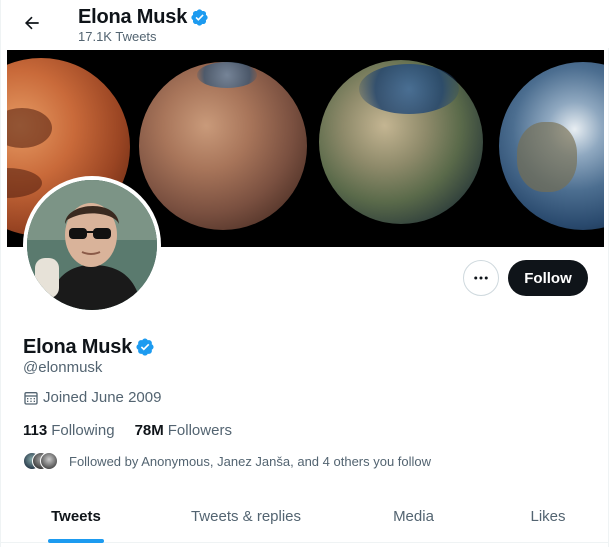 The width and height of the screenshot is (609, 547). What do you see at coordinates (127, 430) in the screenshot?
I see `follow-stats: 113 Following 78M Followers` at bounding box center [127, 430].